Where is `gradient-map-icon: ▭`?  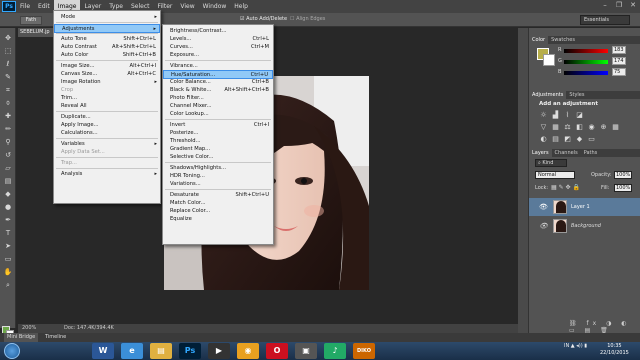
gradient-map-icon: ▭ is located at coordinates (591, 139).